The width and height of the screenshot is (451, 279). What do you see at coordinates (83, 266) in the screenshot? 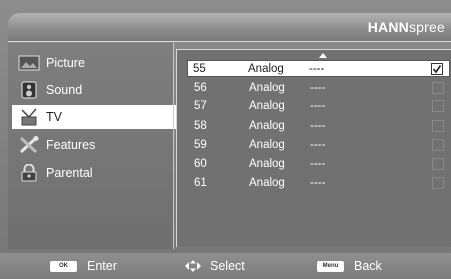
I see `enter-hint: OK Enter` at bounding box center [83, 266].